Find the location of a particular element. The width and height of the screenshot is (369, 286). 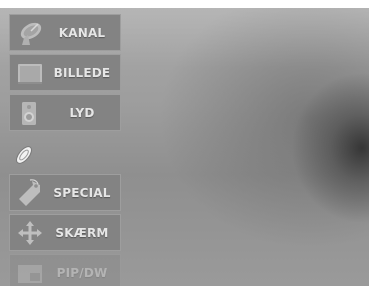

menu-item-label: LYD is located at coordinates (82, 113).